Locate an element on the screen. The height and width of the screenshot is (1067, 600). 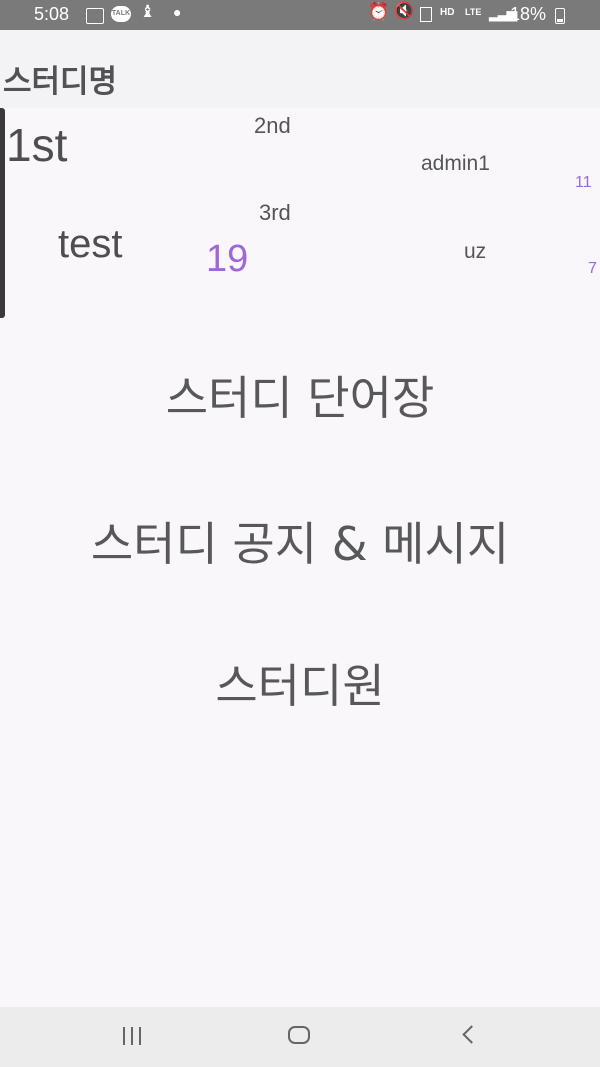
mute-icon: 🔇 is located at coordinates (404, 11).